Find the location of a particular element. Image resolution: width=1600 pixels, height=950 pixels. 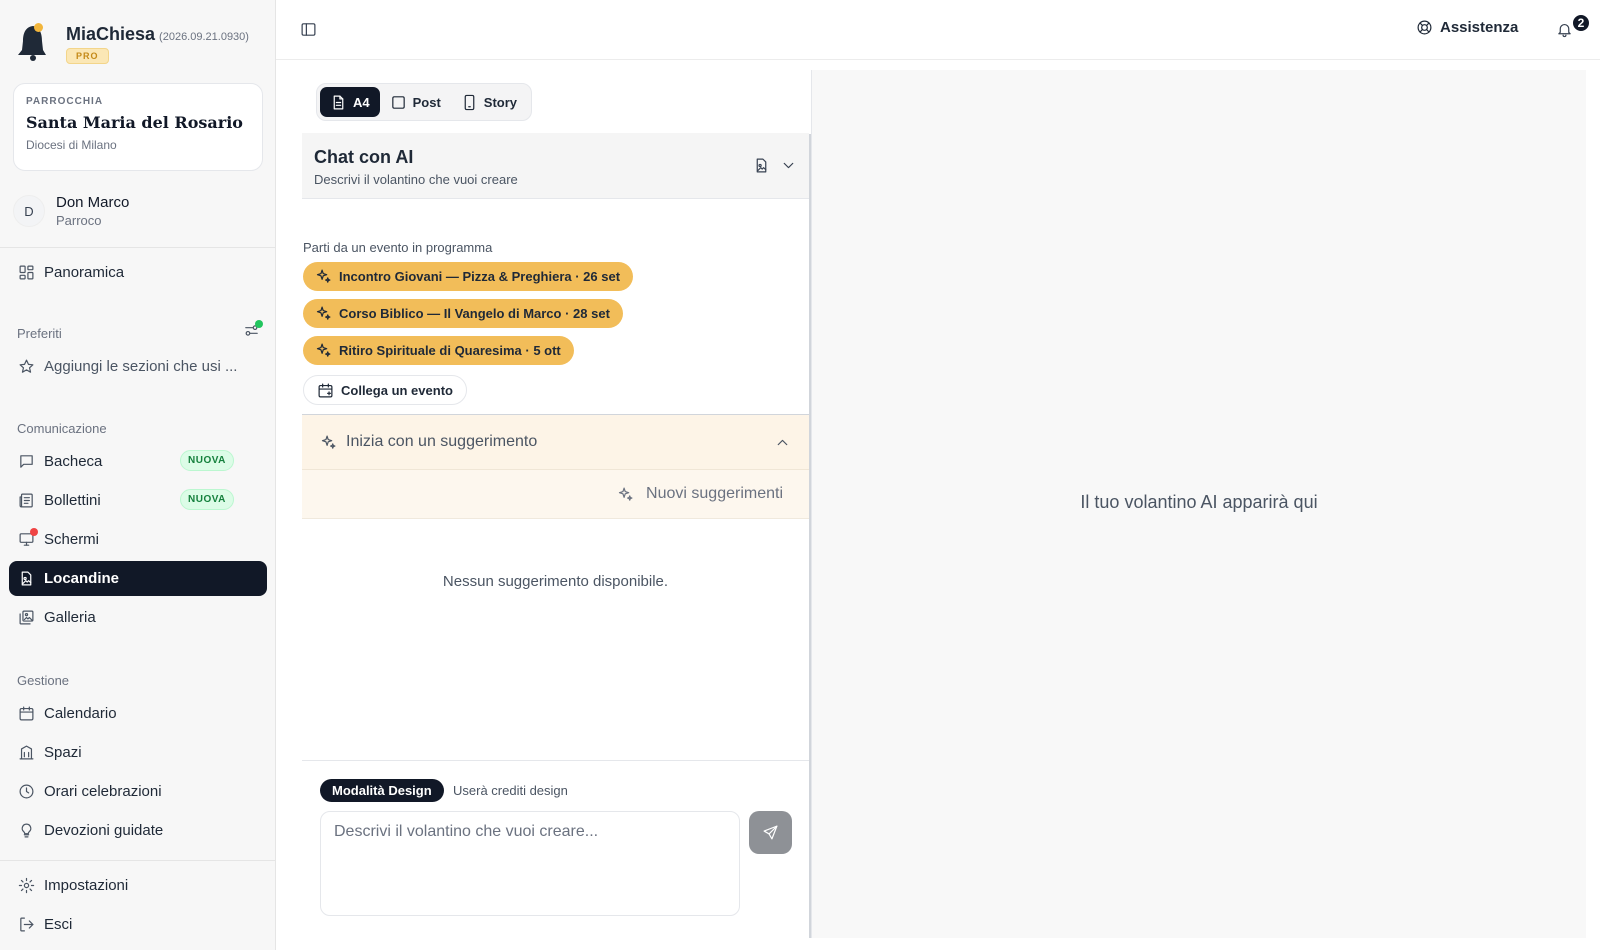

nav-item-devotions: Devozioni guidate is located at coordinates (138, 830).